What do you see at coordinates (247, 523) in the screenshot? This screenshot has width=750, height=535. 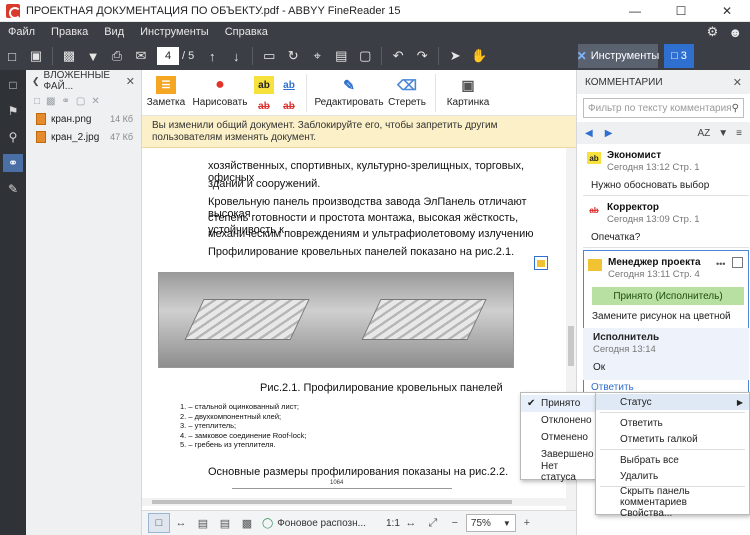 I see `presentation-icon: ▩` at bounding box center [247, 523].